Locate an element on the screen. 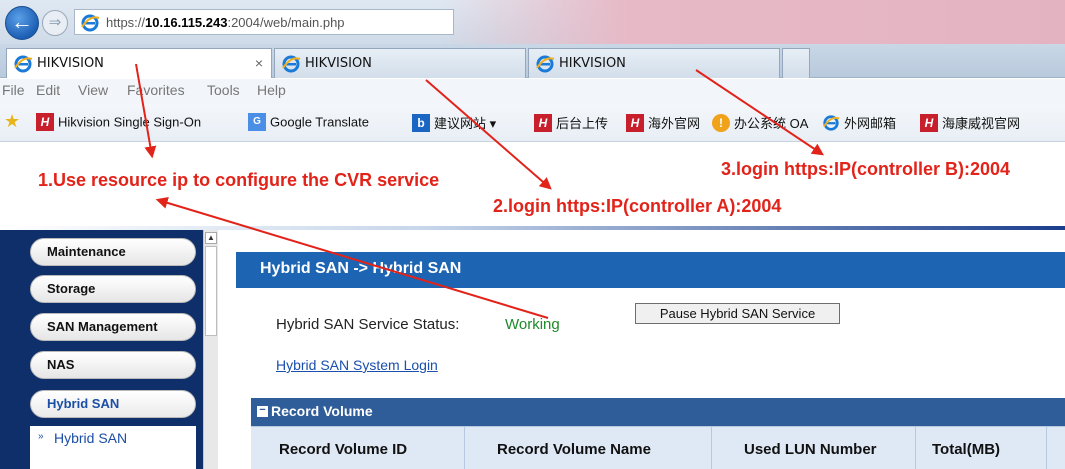 The image size is (1065, 469). scroll-thumb is located at coordinates (211, 291).